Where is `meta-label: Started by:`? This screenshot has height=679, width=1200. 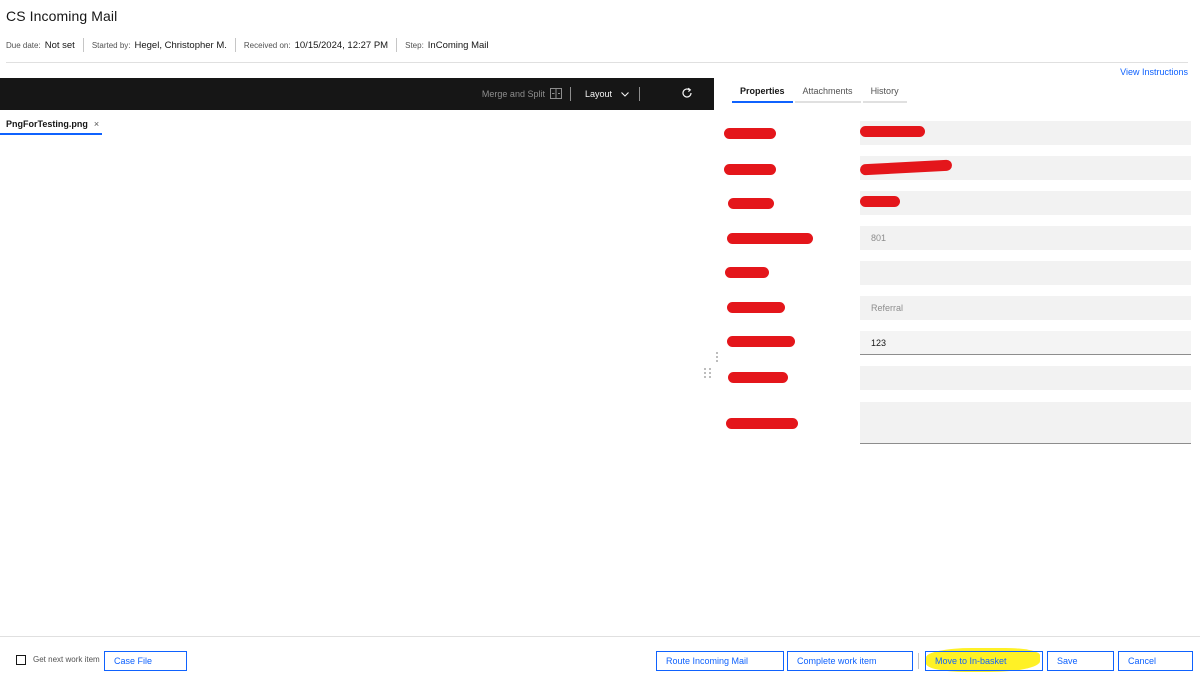 meta-label: Started by: is located at coordinates (111, 45).